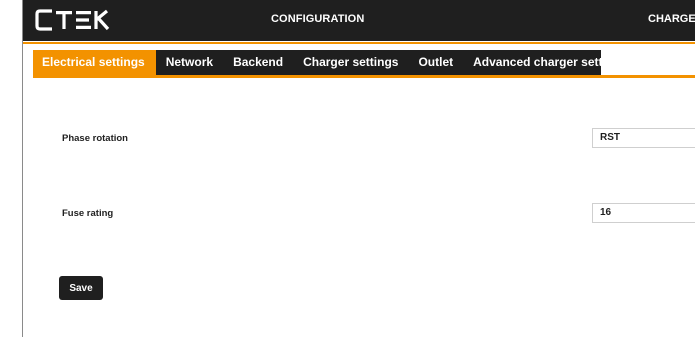 The width and height of the screenshot is (695, 337). I want to click on ctek-logo, so click(75, 20).